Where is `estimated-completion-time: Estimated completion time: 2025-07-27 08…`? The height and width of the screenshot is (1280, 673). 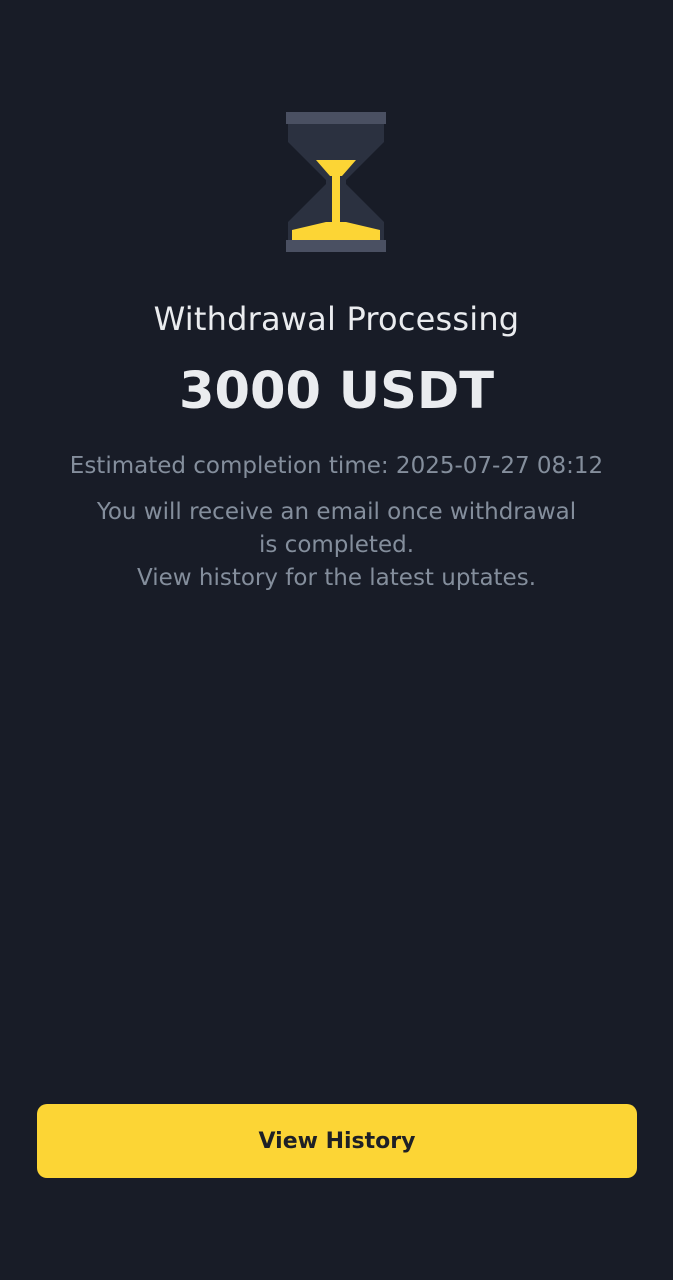 estimated-completion-time: Estimated completion time: 2025-07-27 08… is located at coordinates (336, 466).